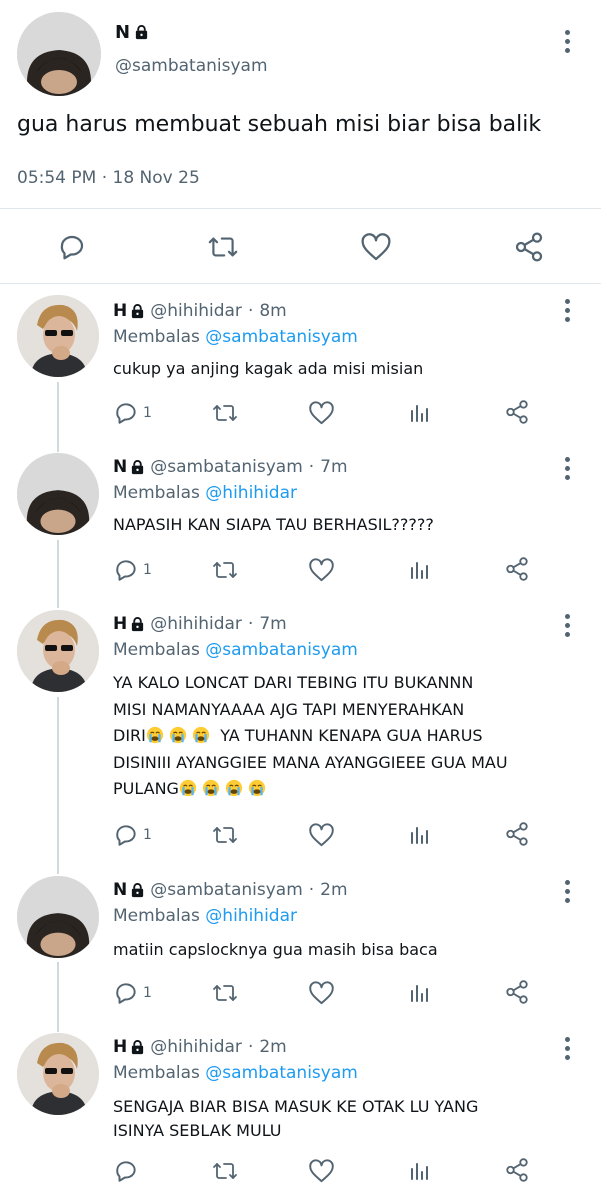 The width and height of the screenshot is (601, 1200). What do you see at coordinates (147, 835) in the screenshot?
I see `reply-count: 1` at bounding box center [147, 835].